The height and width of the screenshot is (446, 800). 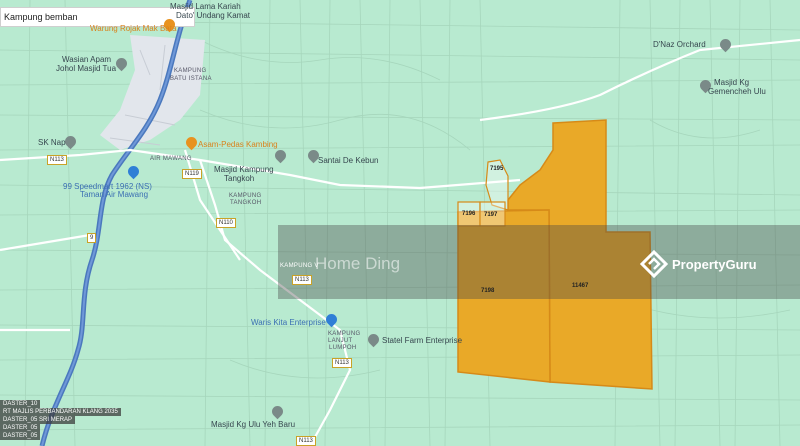 What do you see at coordinates (20, 404) in the screenshot?
I see `layer-tag: DASTER_10` at bounding box center [20, 404].